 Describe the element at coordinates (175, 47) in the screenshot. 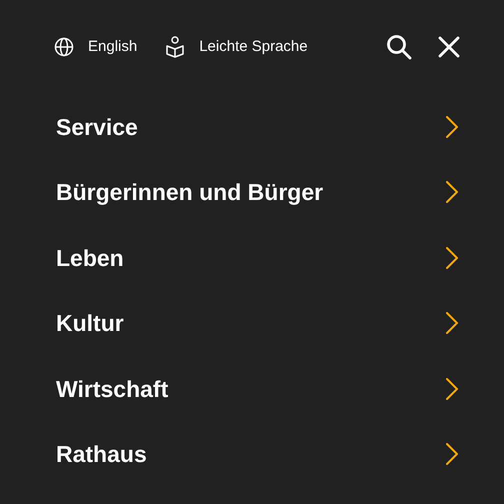

I see `reader-icon` at that location.